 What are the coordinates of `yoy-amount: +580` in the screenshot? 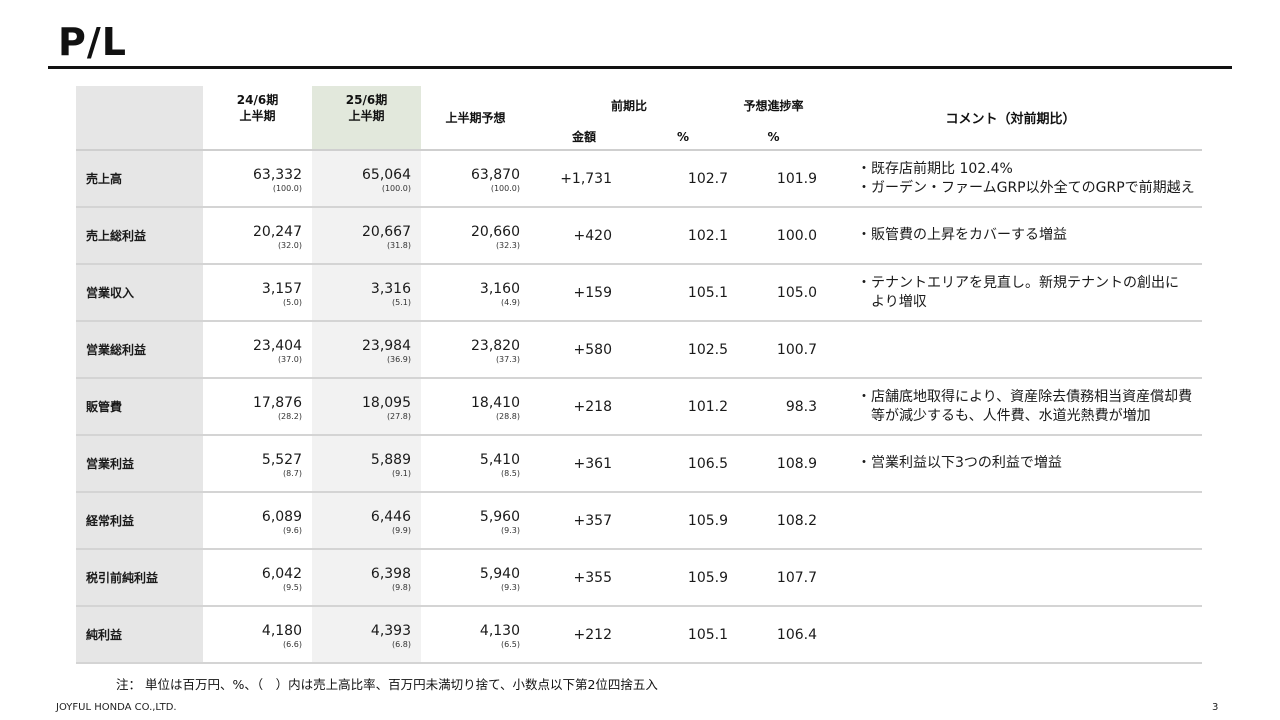 It's located at (592, 349).